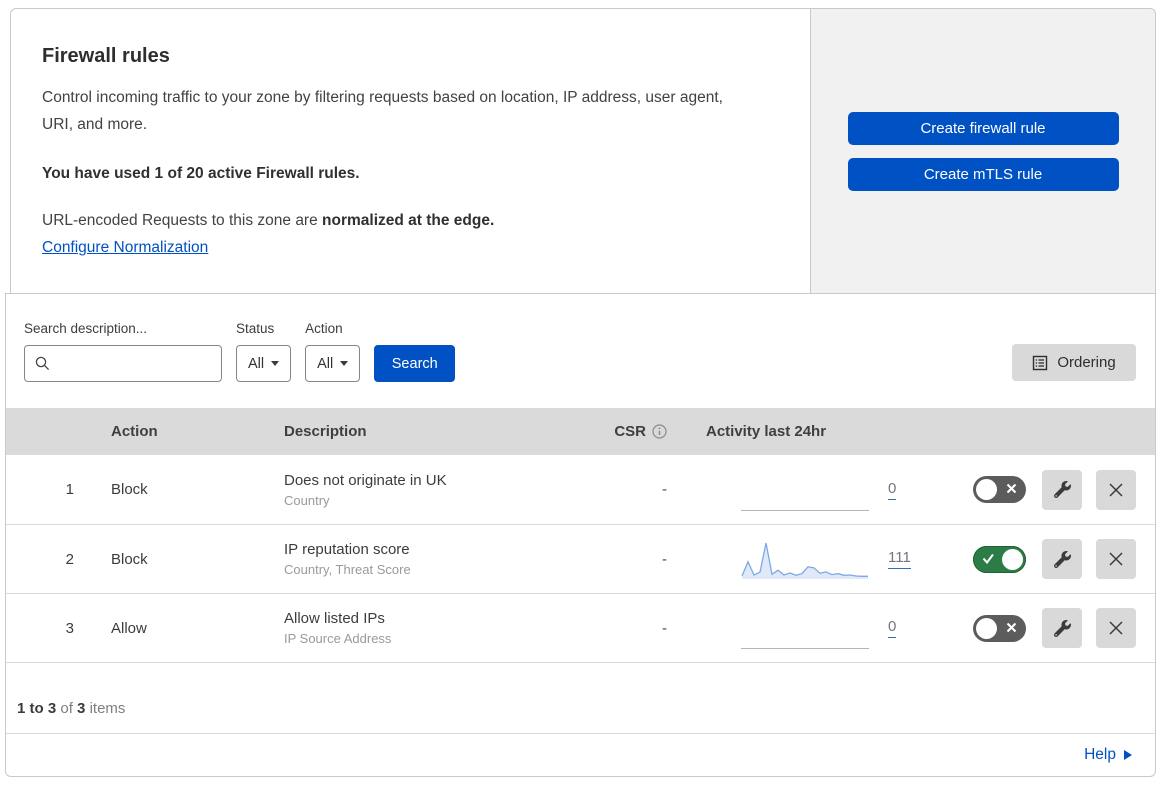 The height and width of the screenshot is (799, 1161). I want to click on rule-action: Allow, so click(129, 628).